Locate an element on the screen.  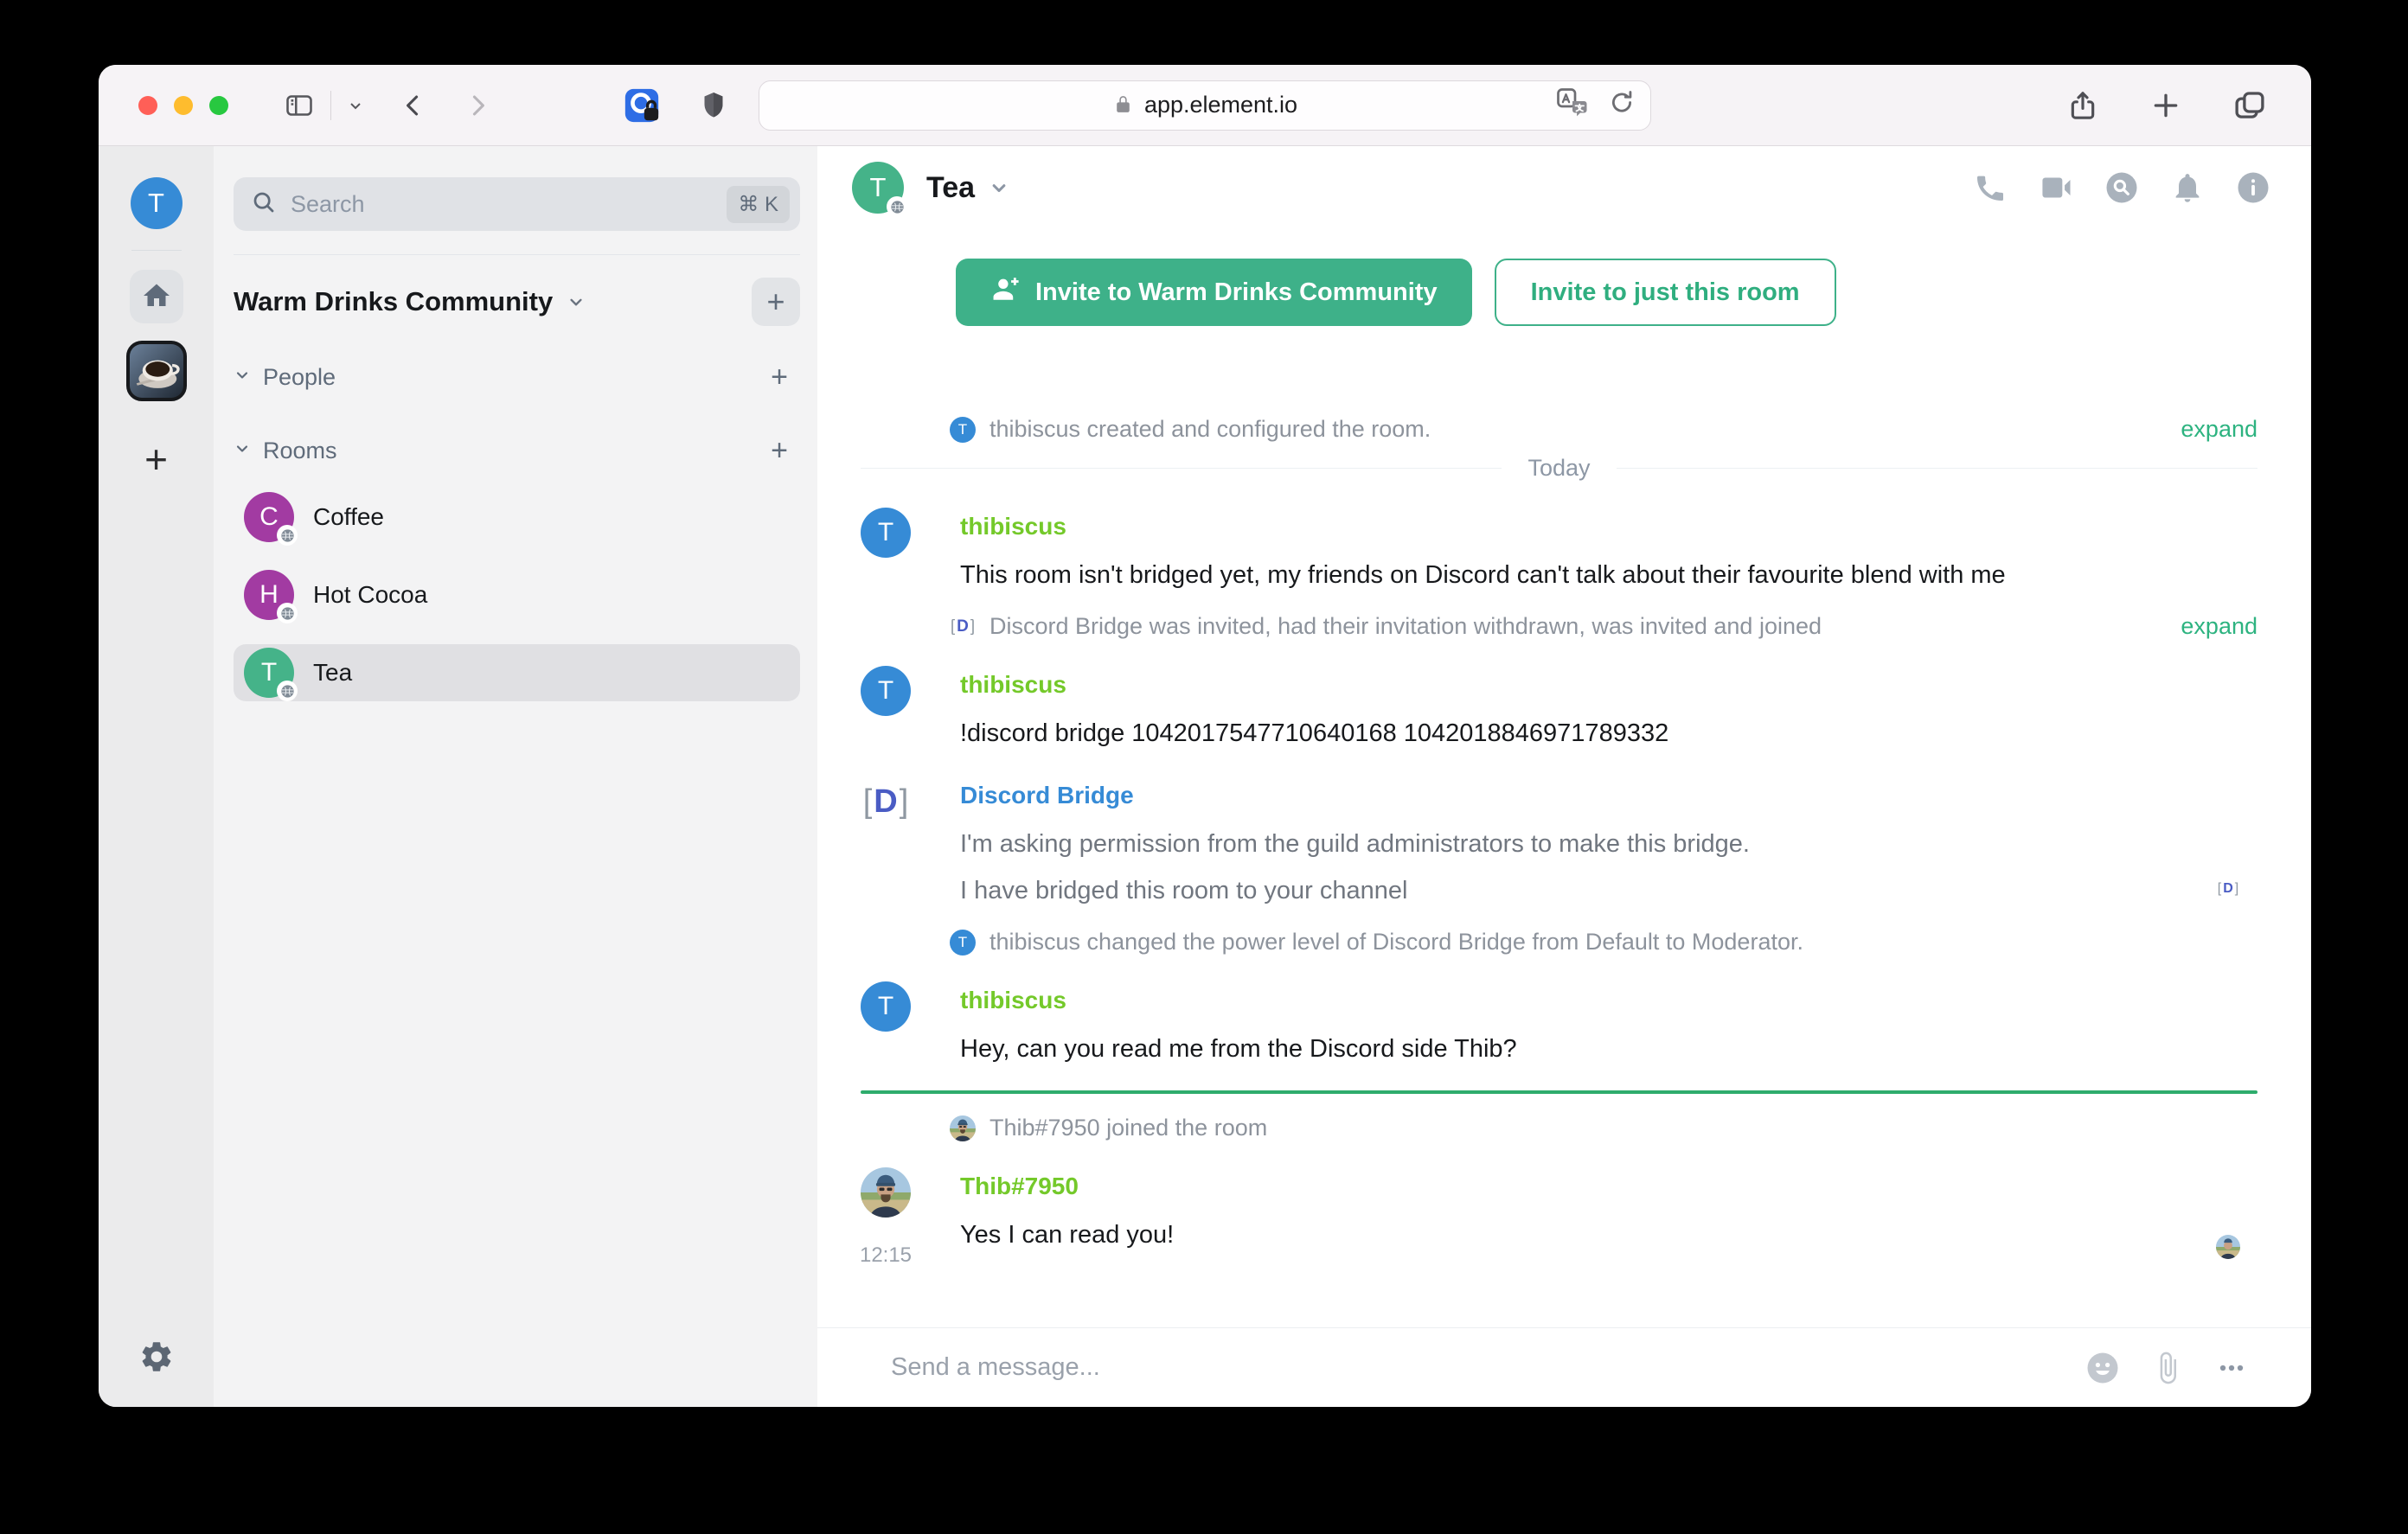
room-info-icon is located at coordinates (2253, 188).